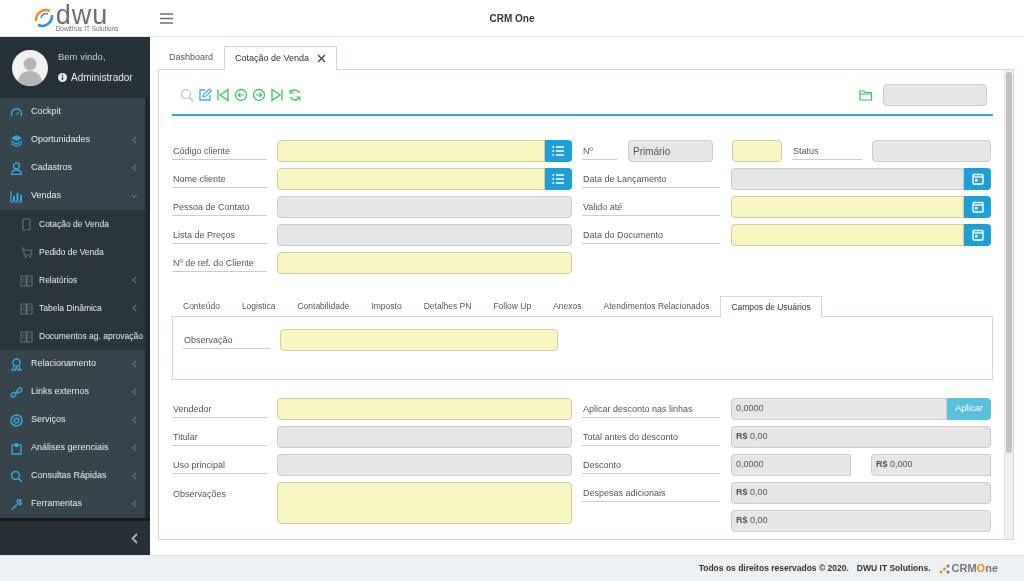 Image resolution: width=1024 pixels, height=581 pixels. What do you see at coordinates (656, 306) in the screenshot?
I see `tab: Atendimentos Relacionados` at bounding box center [656, 306].